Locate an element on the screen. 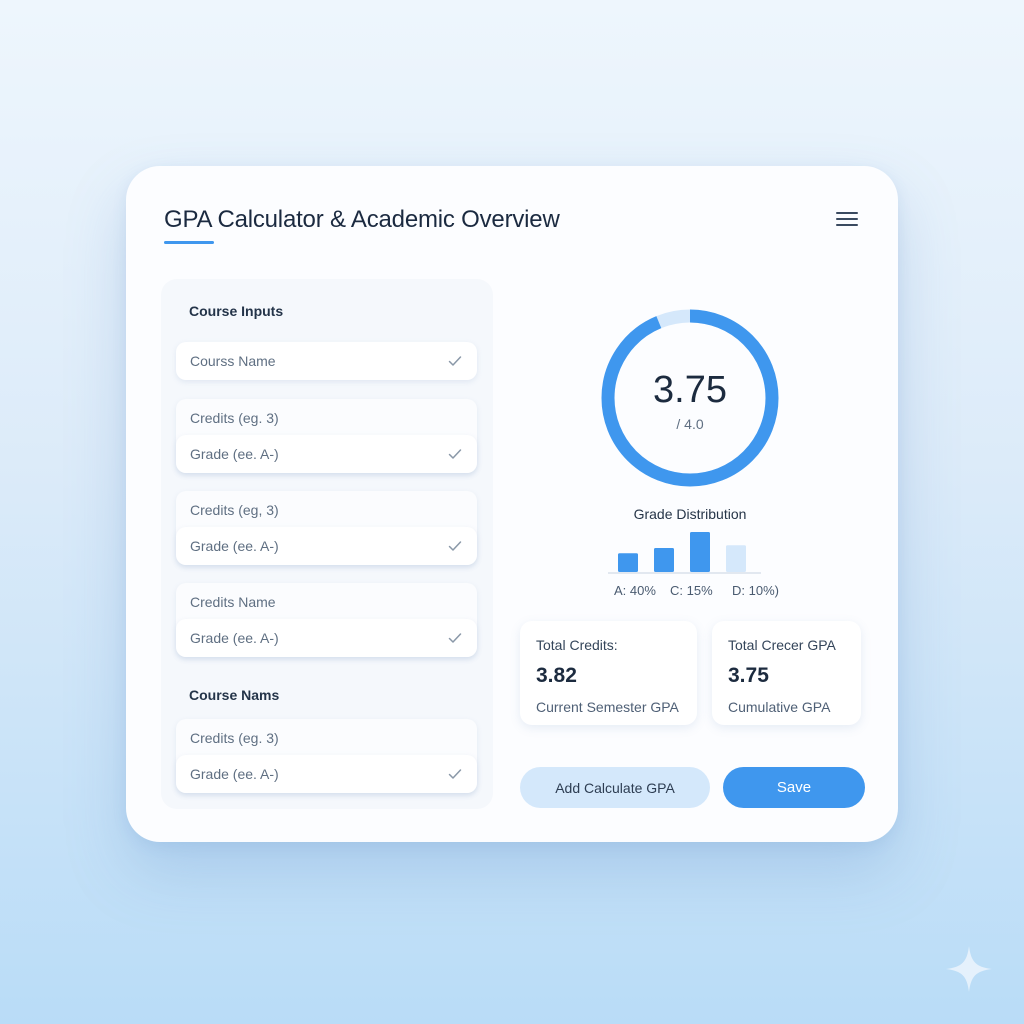 The width and height of the screenshot is (1024, 1024). course-row-2: Credits (eg, 3) Grade (ee. A-) is located at coordinates (326, 528).